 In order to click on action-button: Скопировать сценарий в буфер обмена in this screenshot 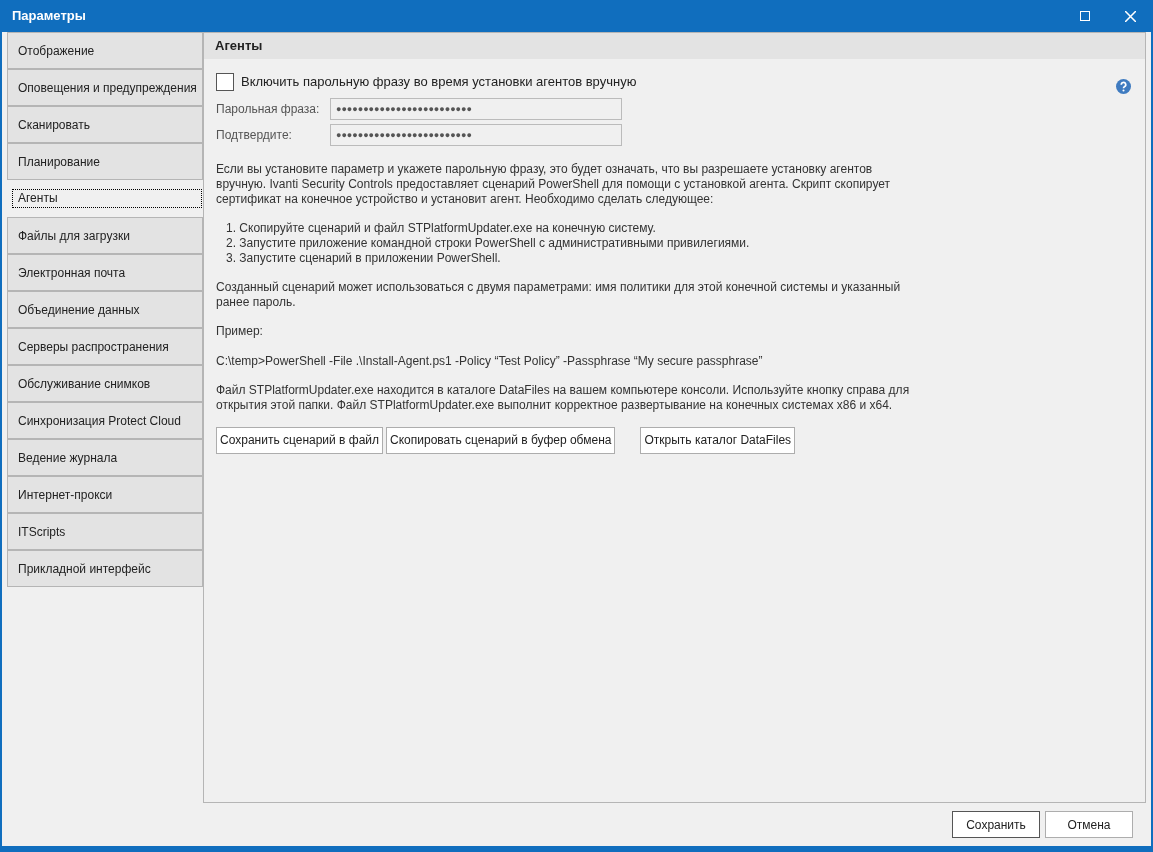, I will do `click(501, 440)`.